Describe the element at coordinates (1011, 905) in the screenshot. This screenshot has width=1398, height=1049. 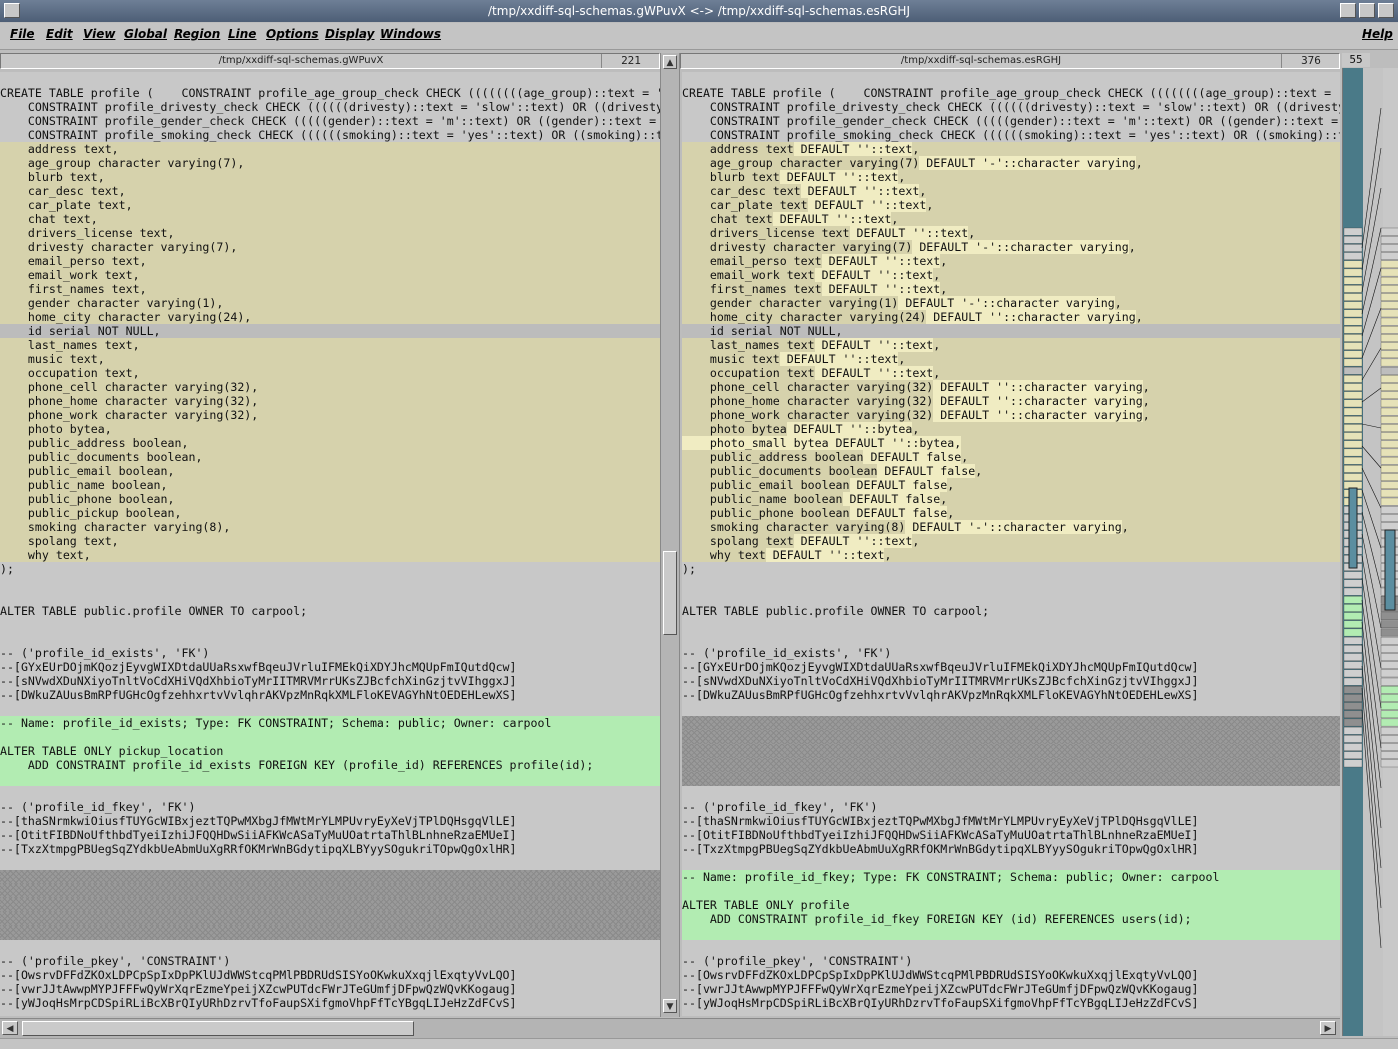
I see `diff-line: ALTER TABLE ONLY profile` at that location.